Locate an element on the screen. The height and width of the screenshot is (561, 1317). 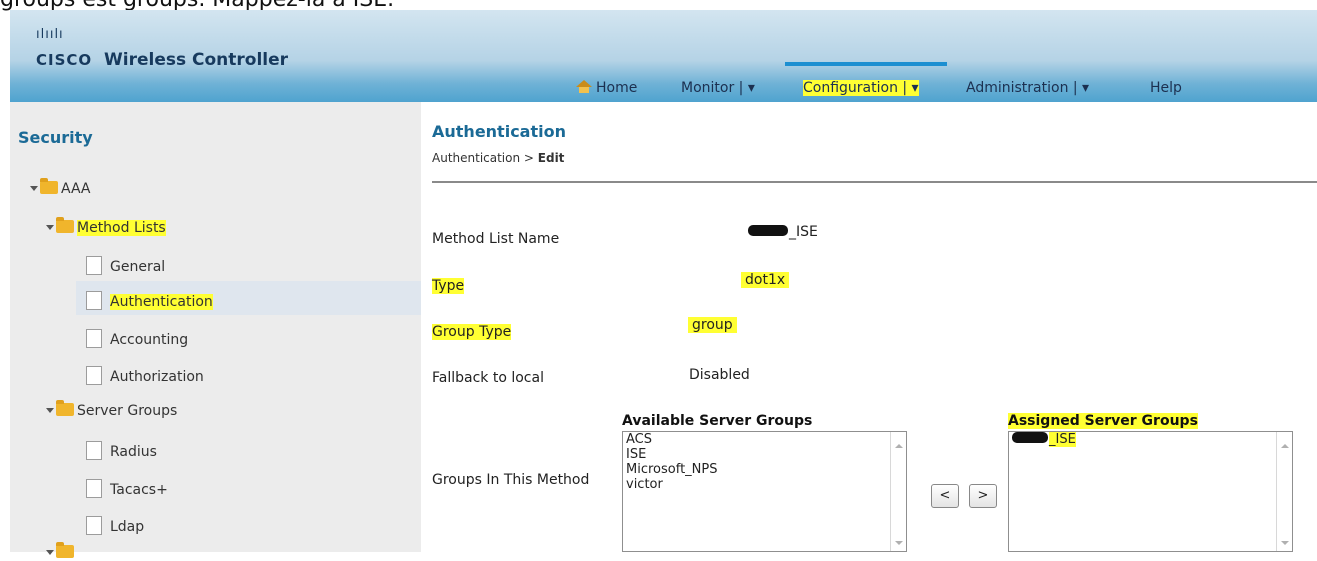
list-item: Microsoft_NPS is located at coordinates (764, 469).